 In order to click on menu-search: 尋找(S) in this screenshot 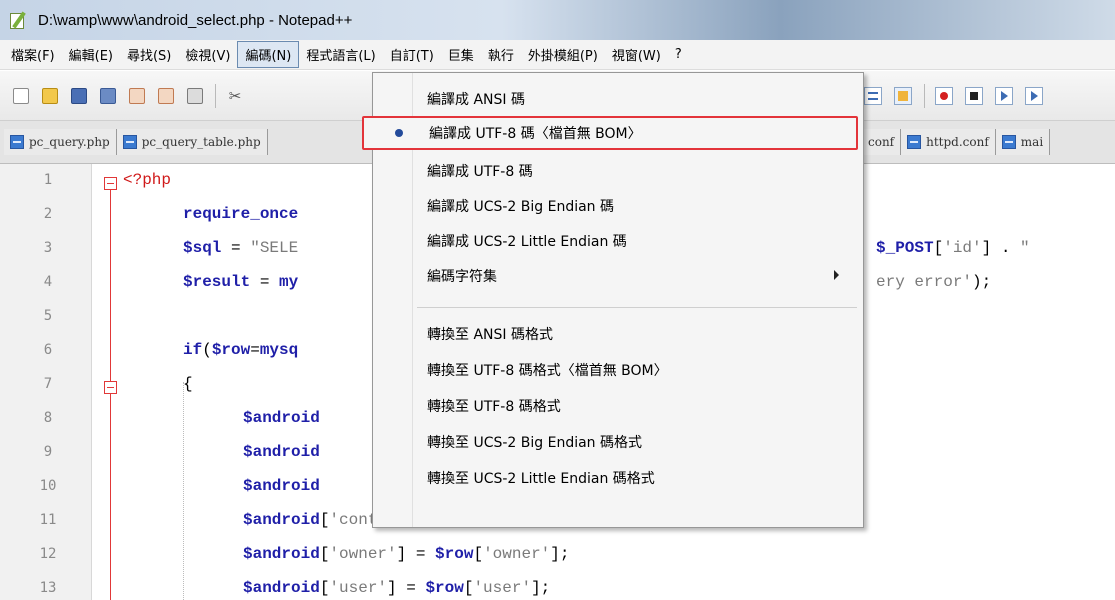, I will do `click(149, 54)`.